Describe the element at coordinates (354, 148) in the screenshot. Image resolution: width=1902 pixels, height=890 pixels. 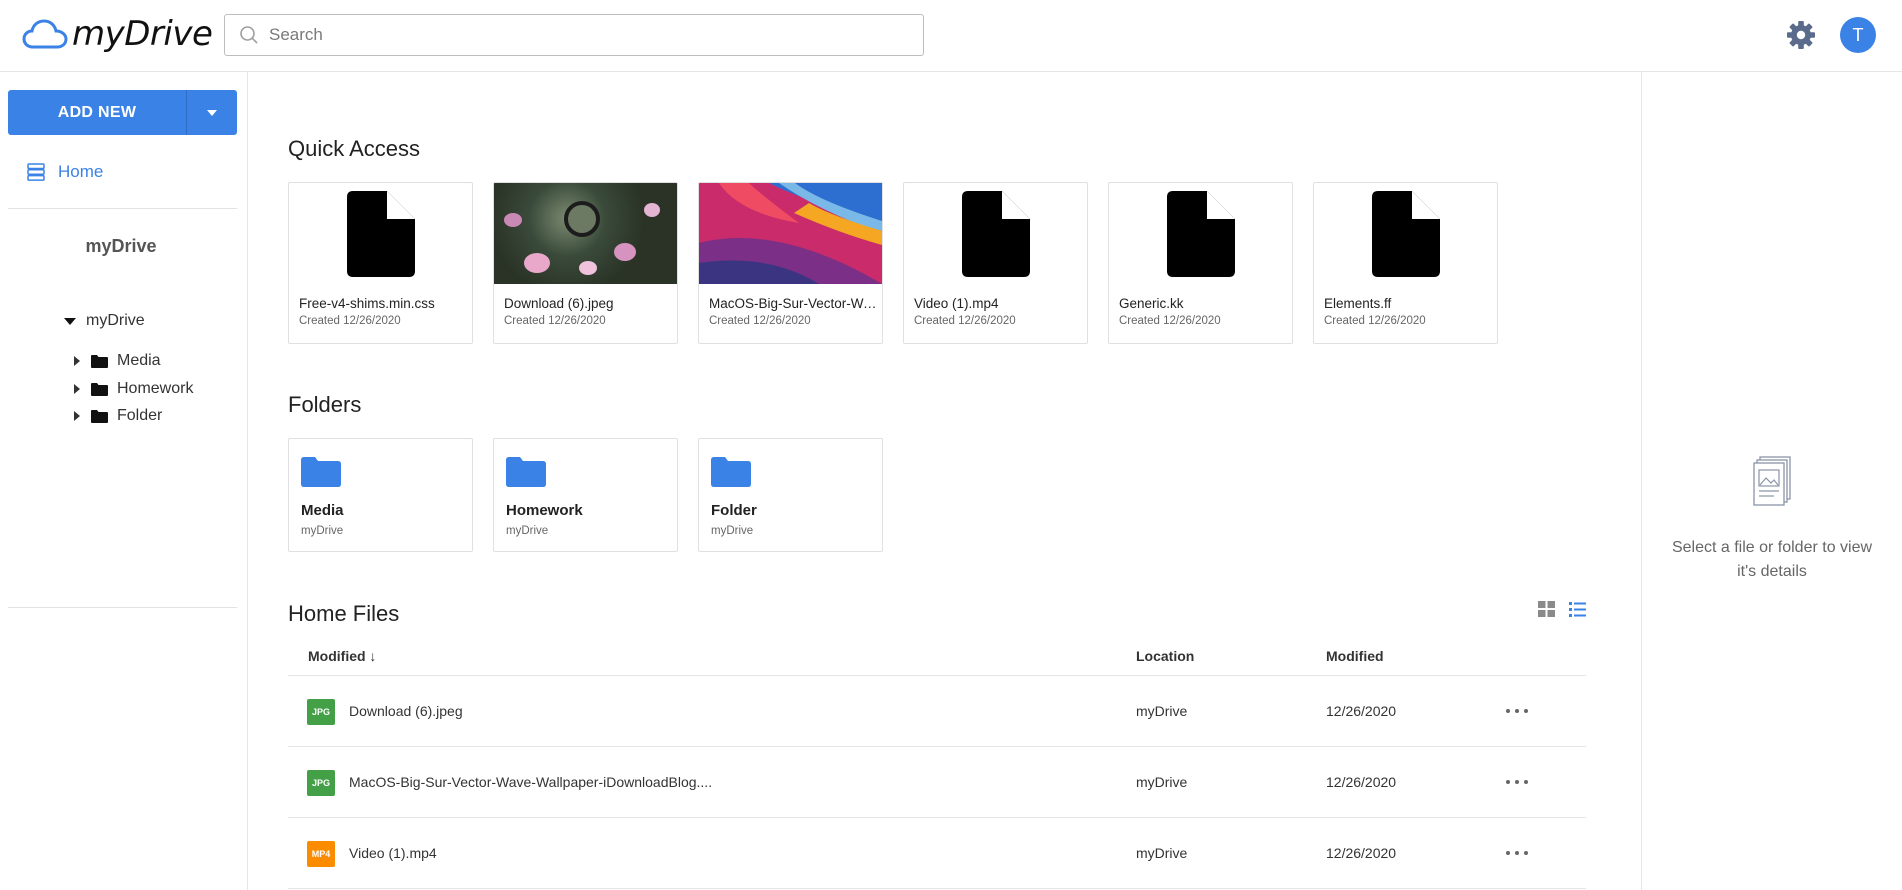
I see `quick-access-title: Quick Access` at that location.